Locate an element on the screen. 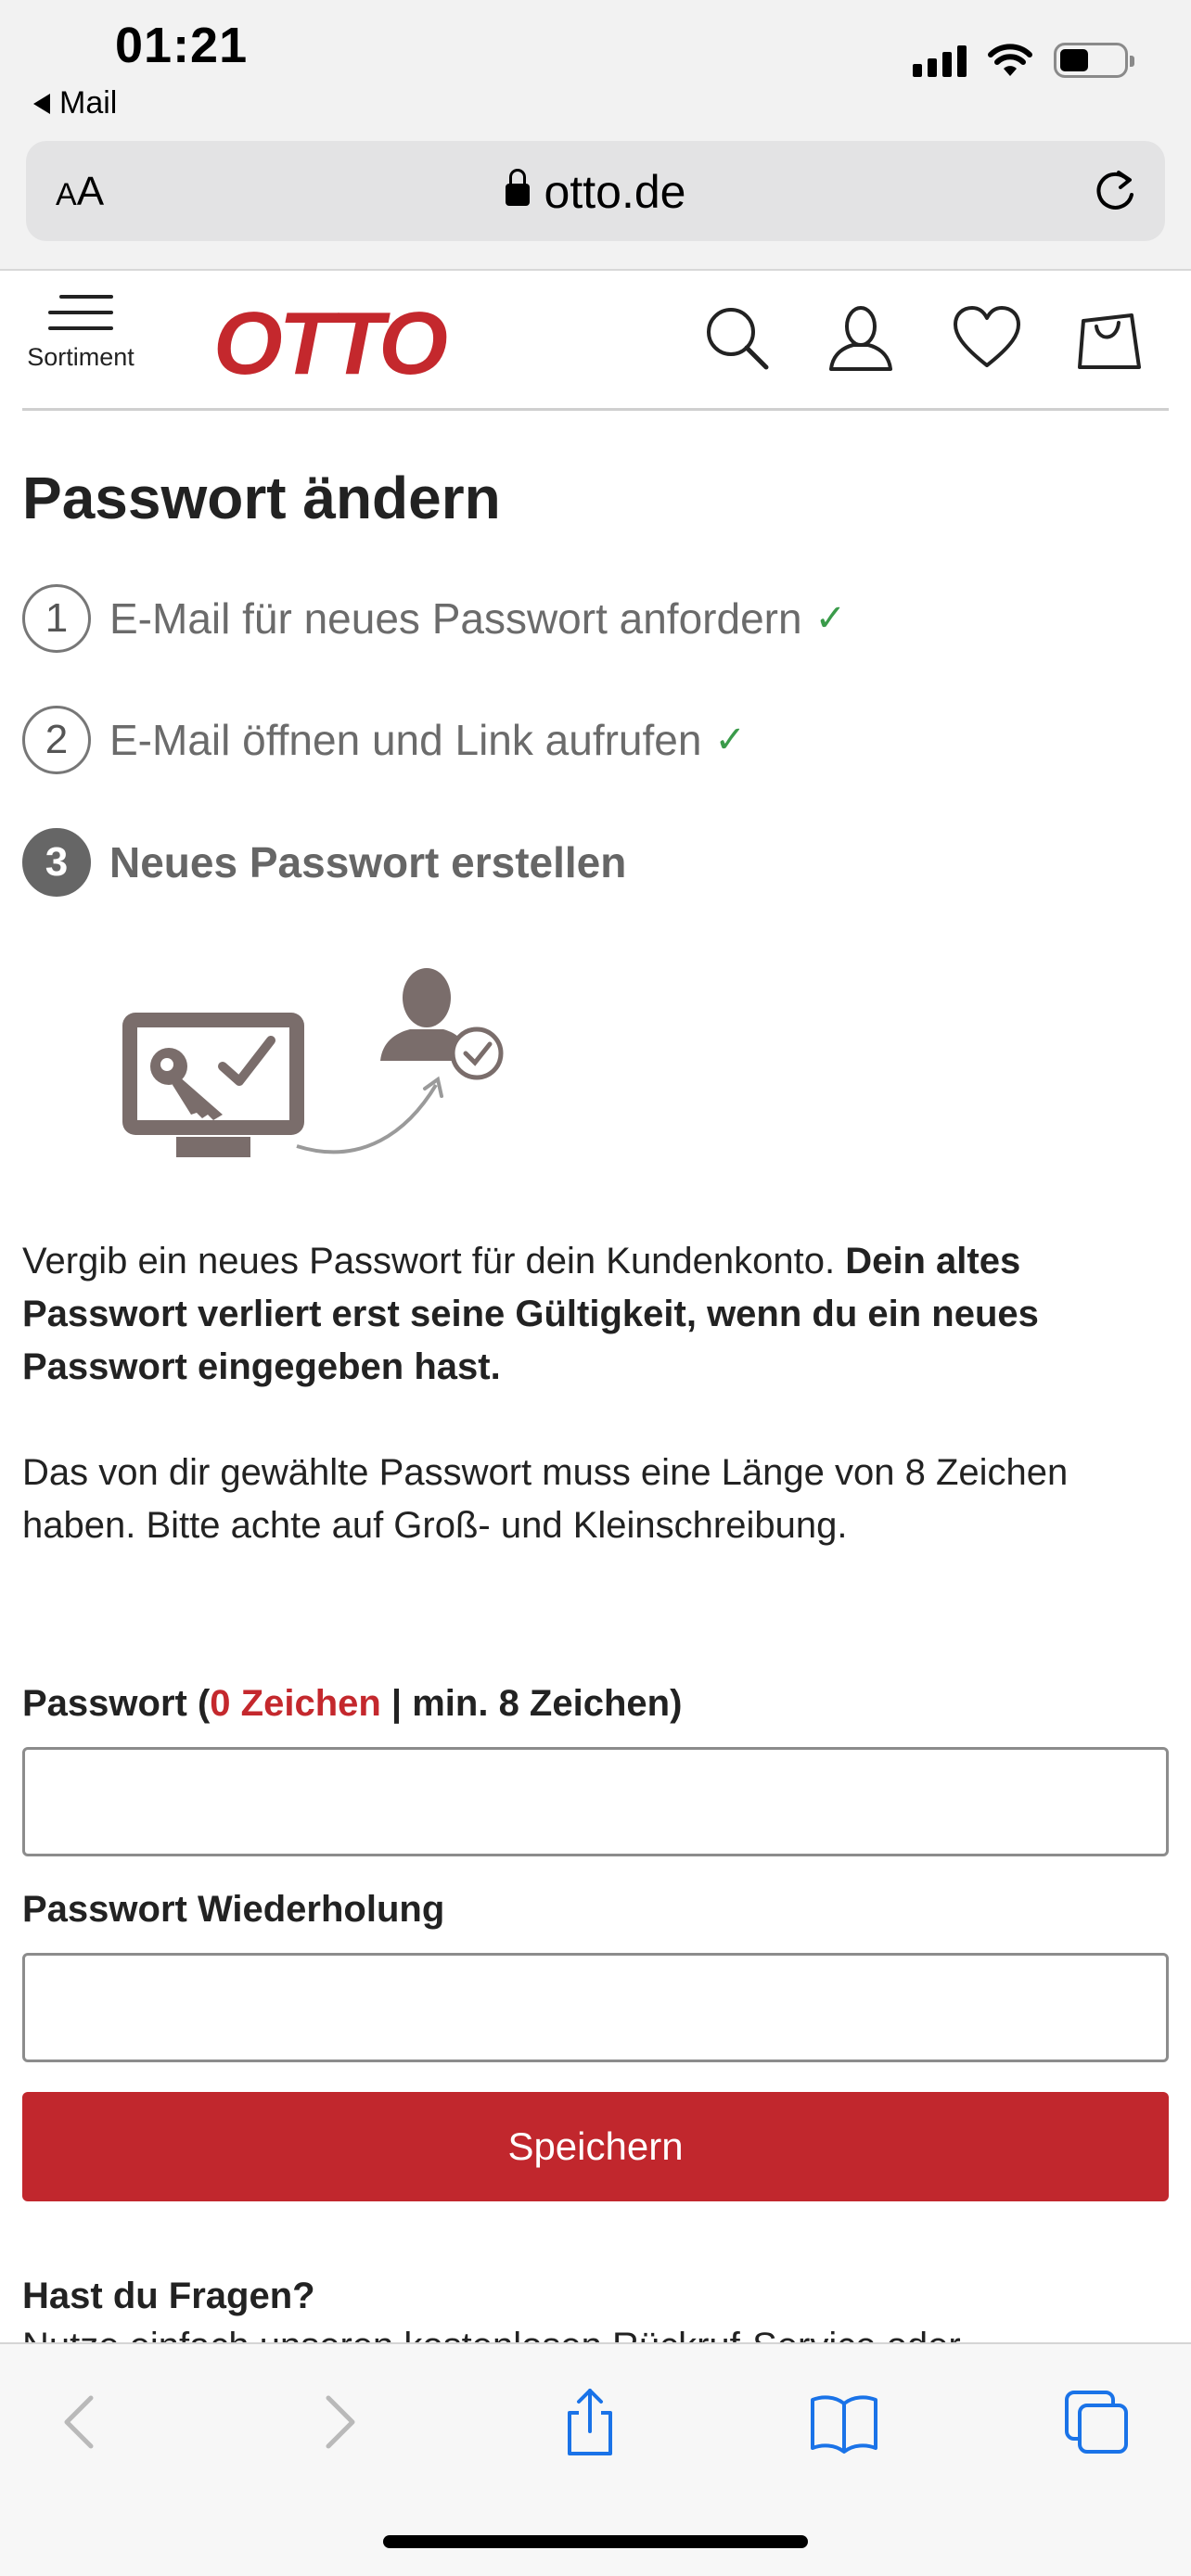 This screenshot has height=2576, width=1191. password-repeat-input is located at coordinates (595, 2007).